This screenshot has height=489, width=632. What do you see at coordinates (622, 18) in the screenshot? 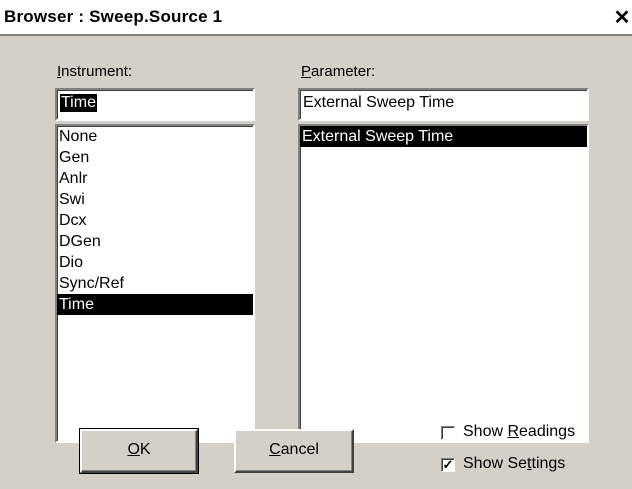
I see `close-icon: ✕` at bounding box center [622, 18].